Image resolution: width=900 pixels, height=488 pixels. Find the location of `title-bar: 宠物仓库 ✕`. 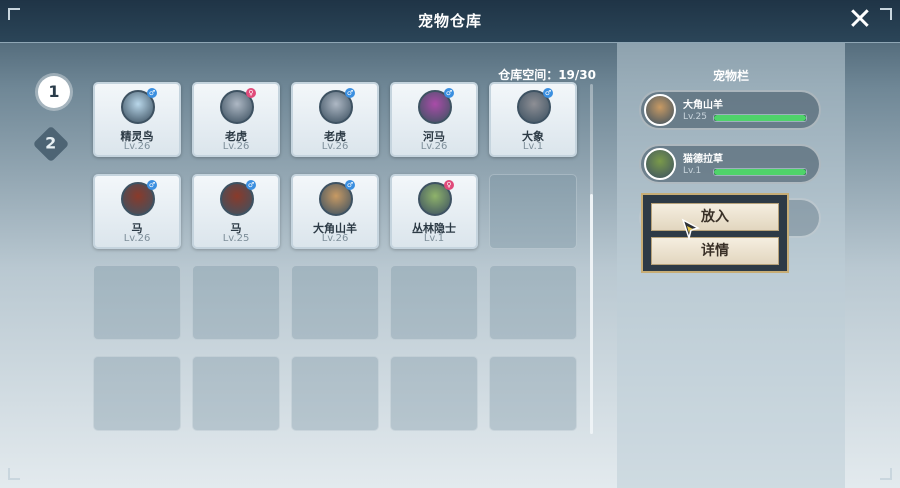

title-bar: 宠物仓库 ✕ is located at coordinates (450, 21).